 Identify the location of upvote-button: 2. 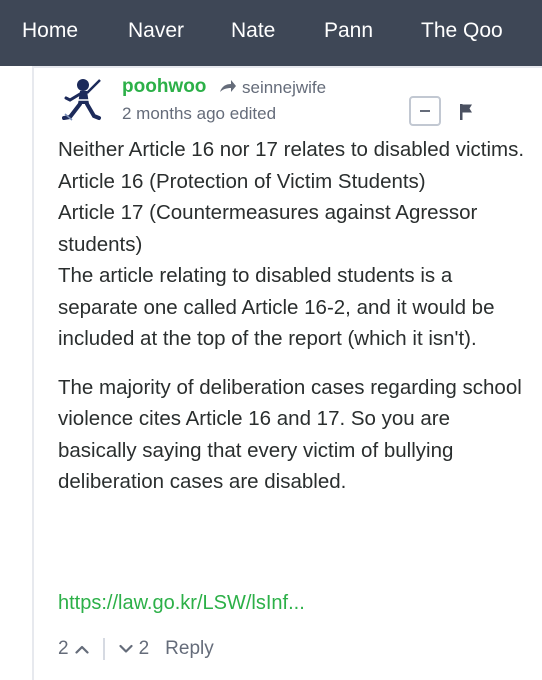
(76, 649).